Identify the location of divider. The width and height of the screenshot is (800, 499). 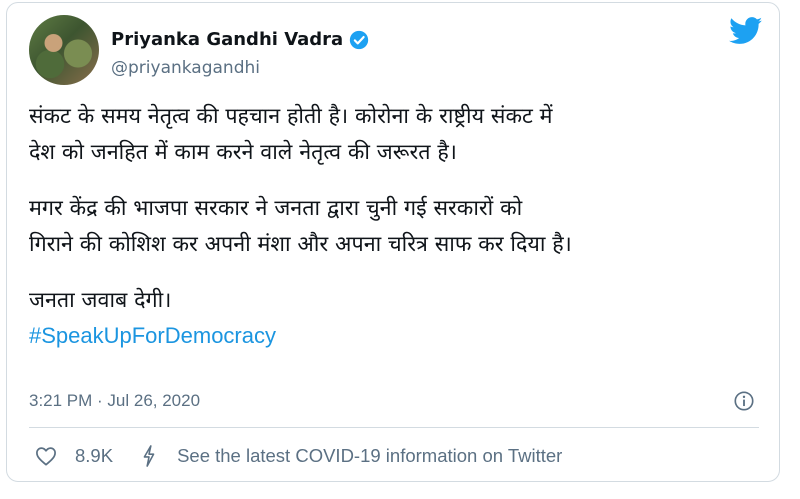
(394, 427).